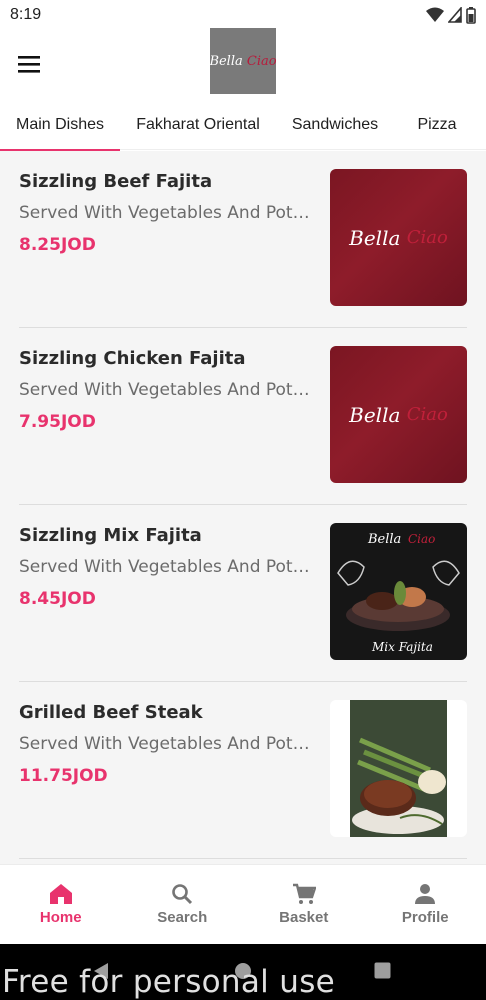  What do you see at coordinates (198, 125) in the screenshot?
I see `tab-fakharat-oriental: Fakharat Oriental` at bounding box center [198, 125].